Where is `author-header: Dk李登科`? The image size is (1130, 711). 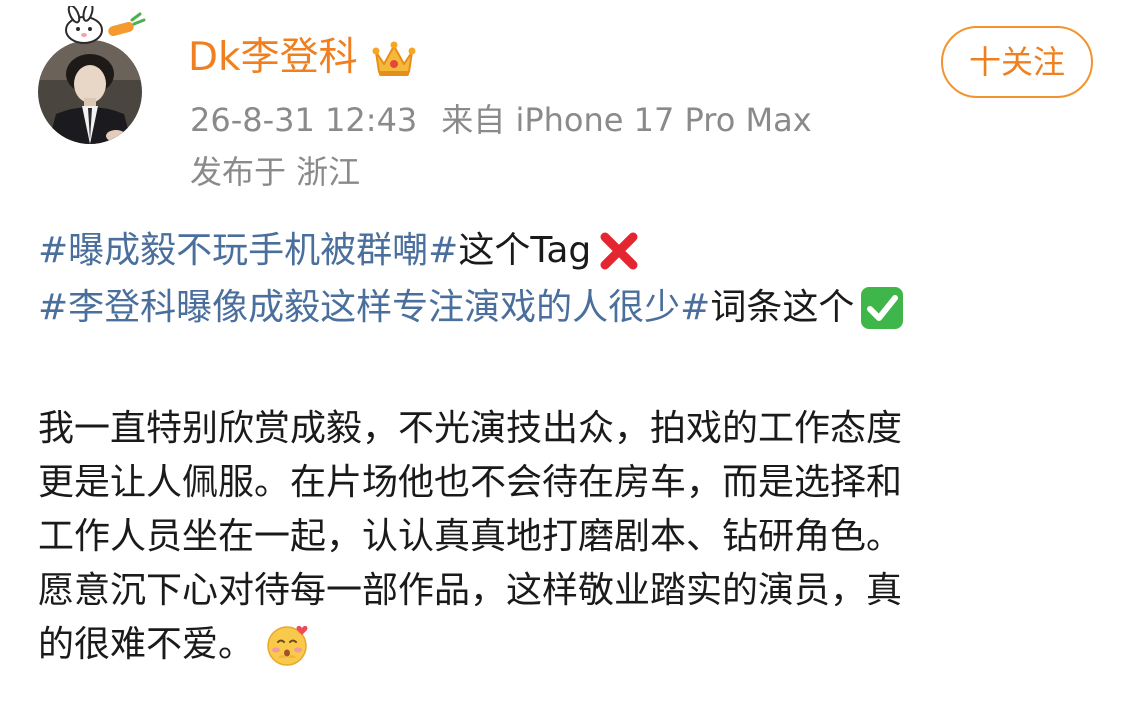
author-header: Dk李登科 is located at coordinates (302, 58).